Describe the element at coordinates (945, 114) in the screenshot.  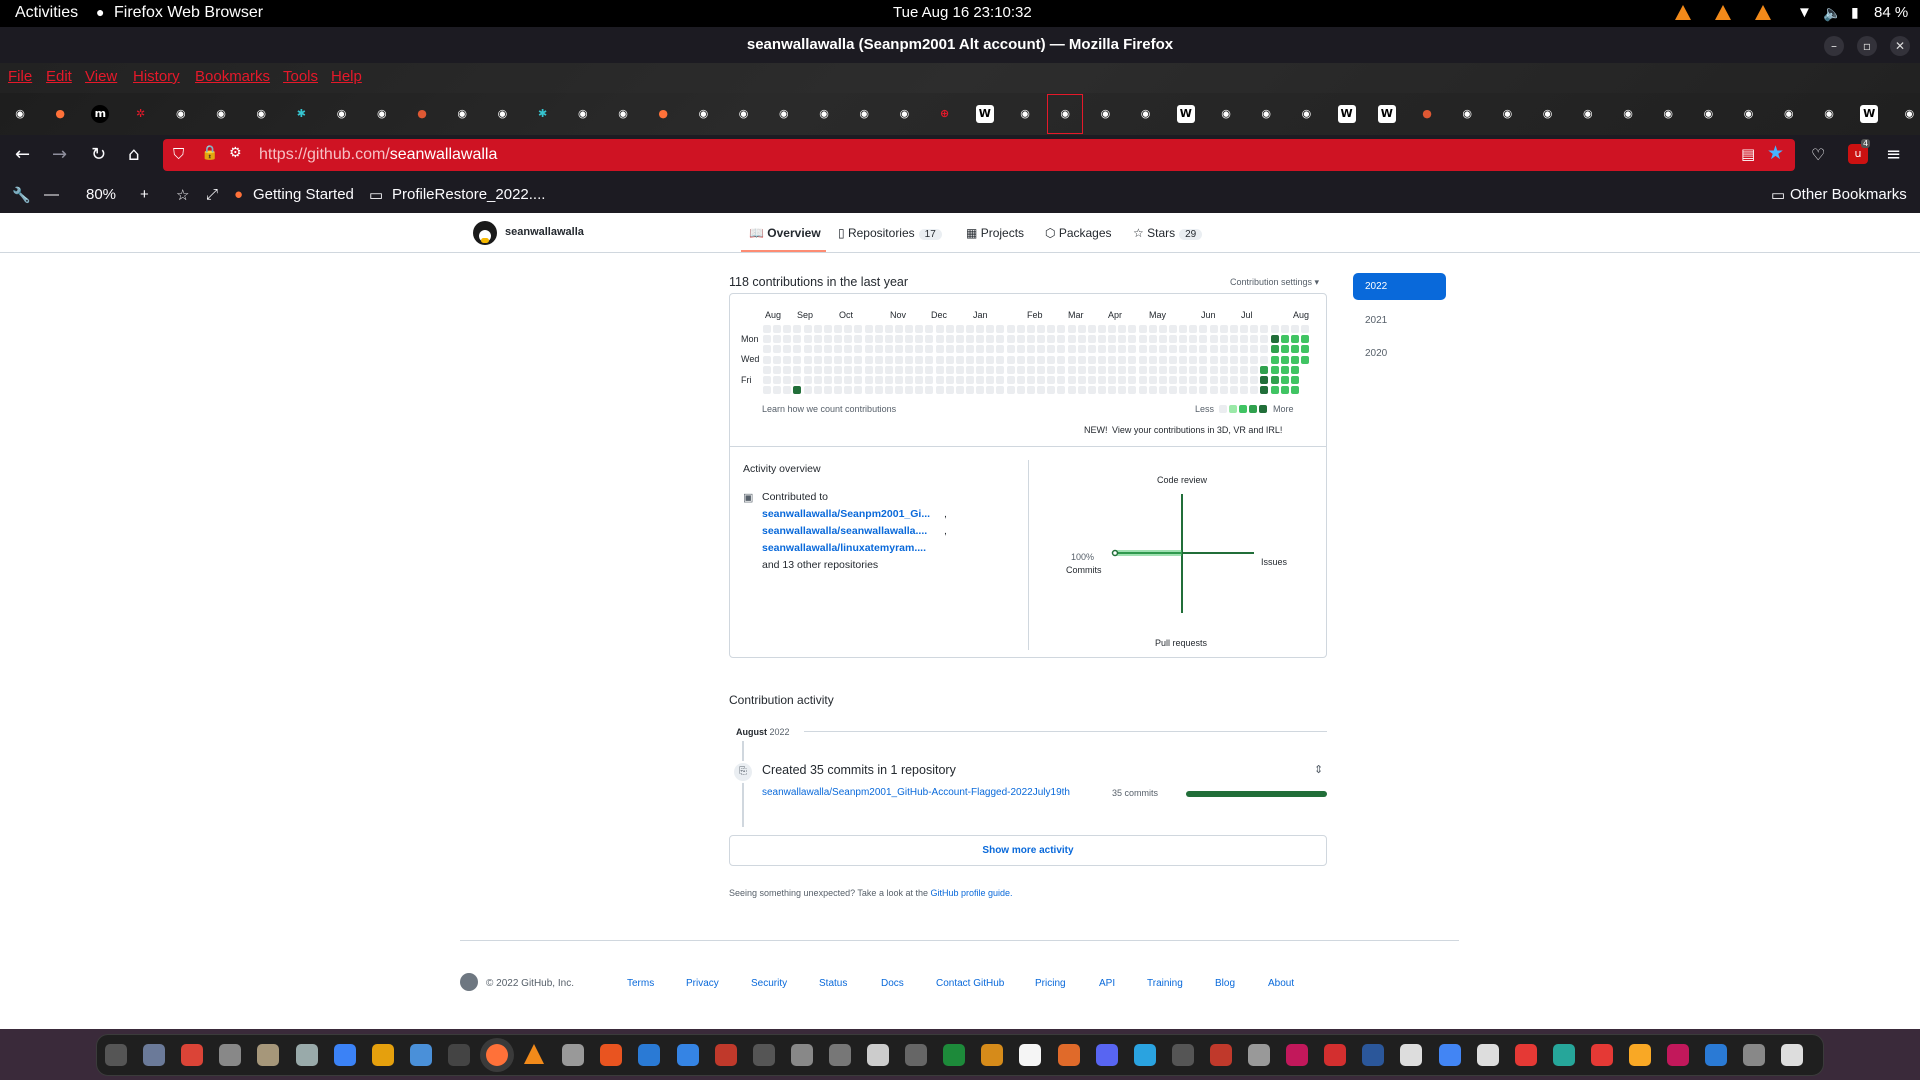
I see `browser-tab: ⊕` at that location.